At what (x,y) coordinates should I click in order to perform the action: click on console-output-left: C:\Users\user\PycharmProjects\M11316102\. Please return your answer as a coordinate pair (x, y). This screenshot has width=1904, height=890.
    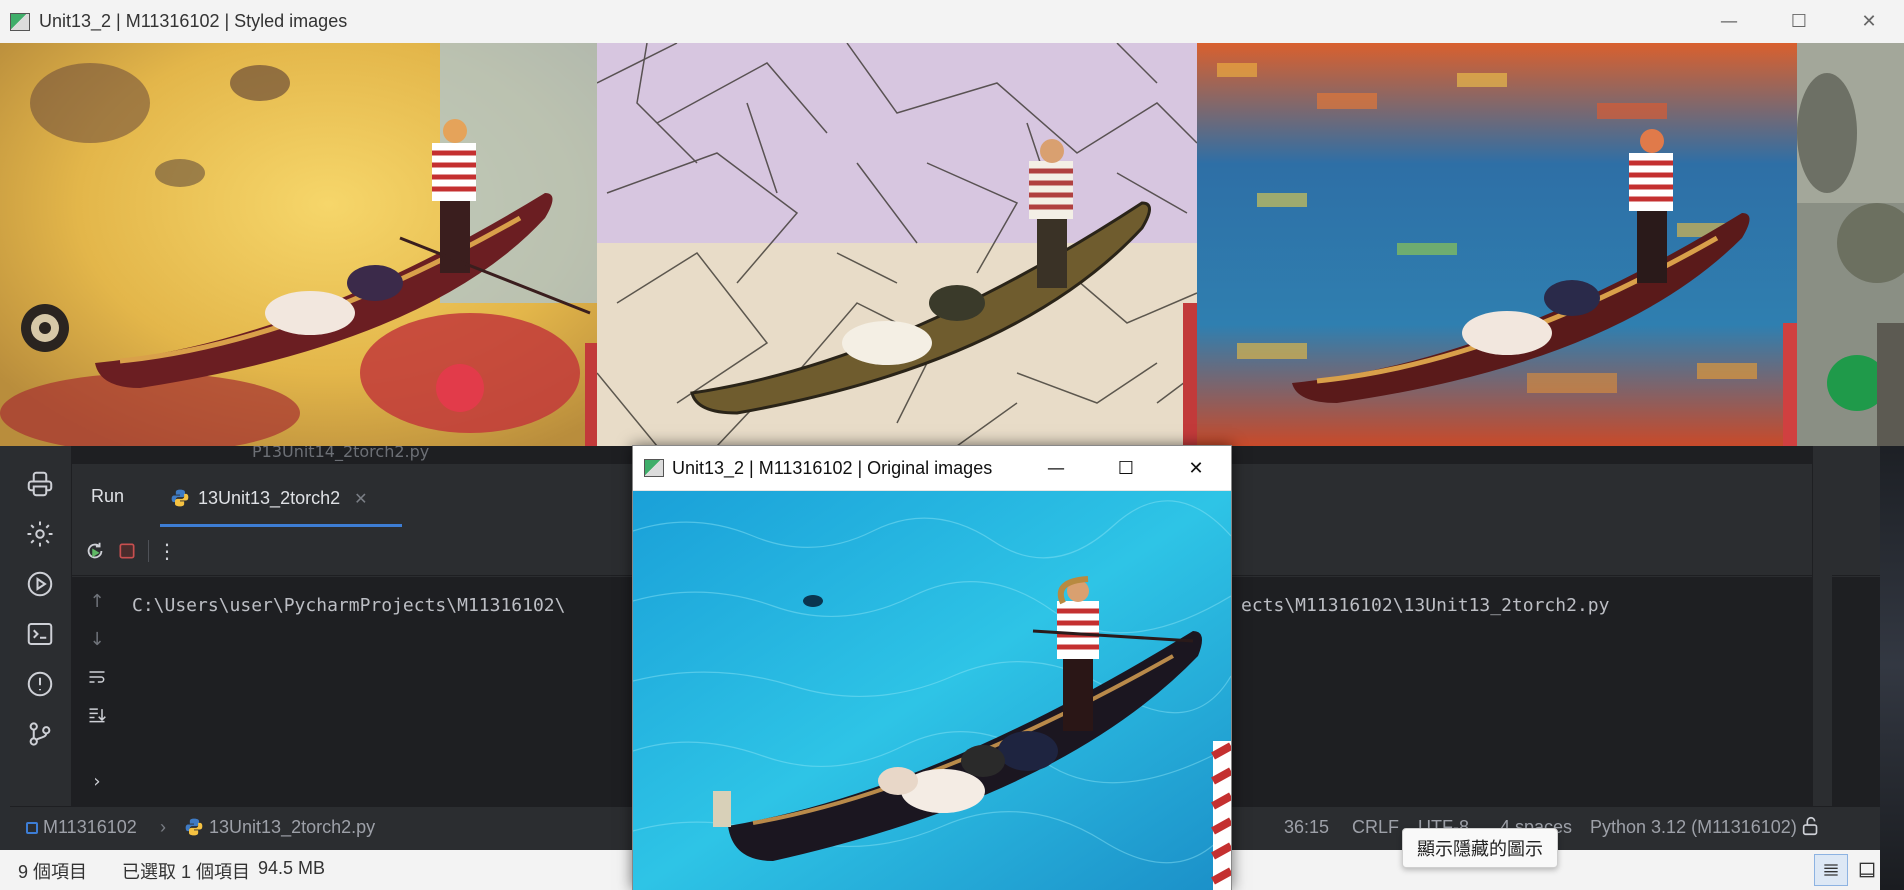
    Looking at the image, I should click on (349, 605).